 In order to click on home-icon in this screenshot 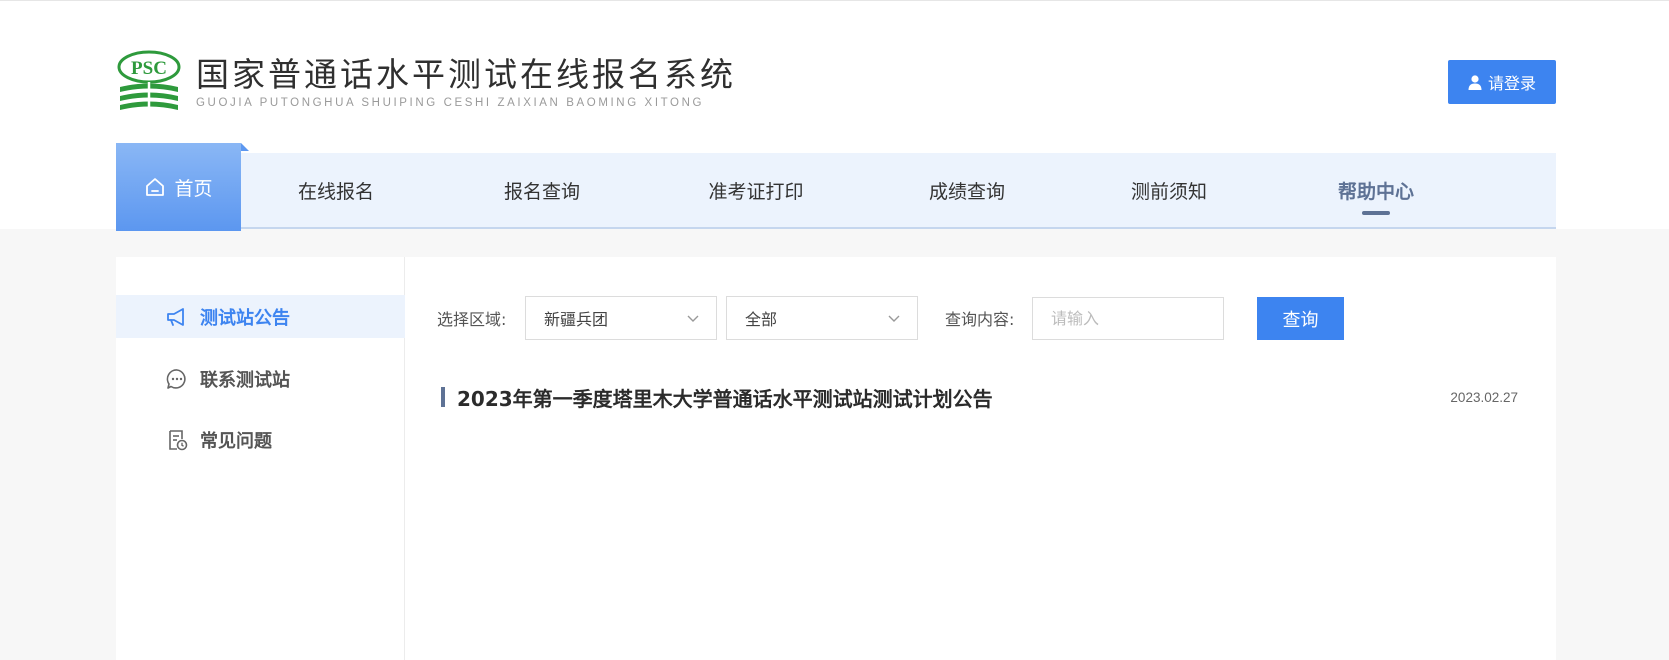, I will do `click(155, 187)`.